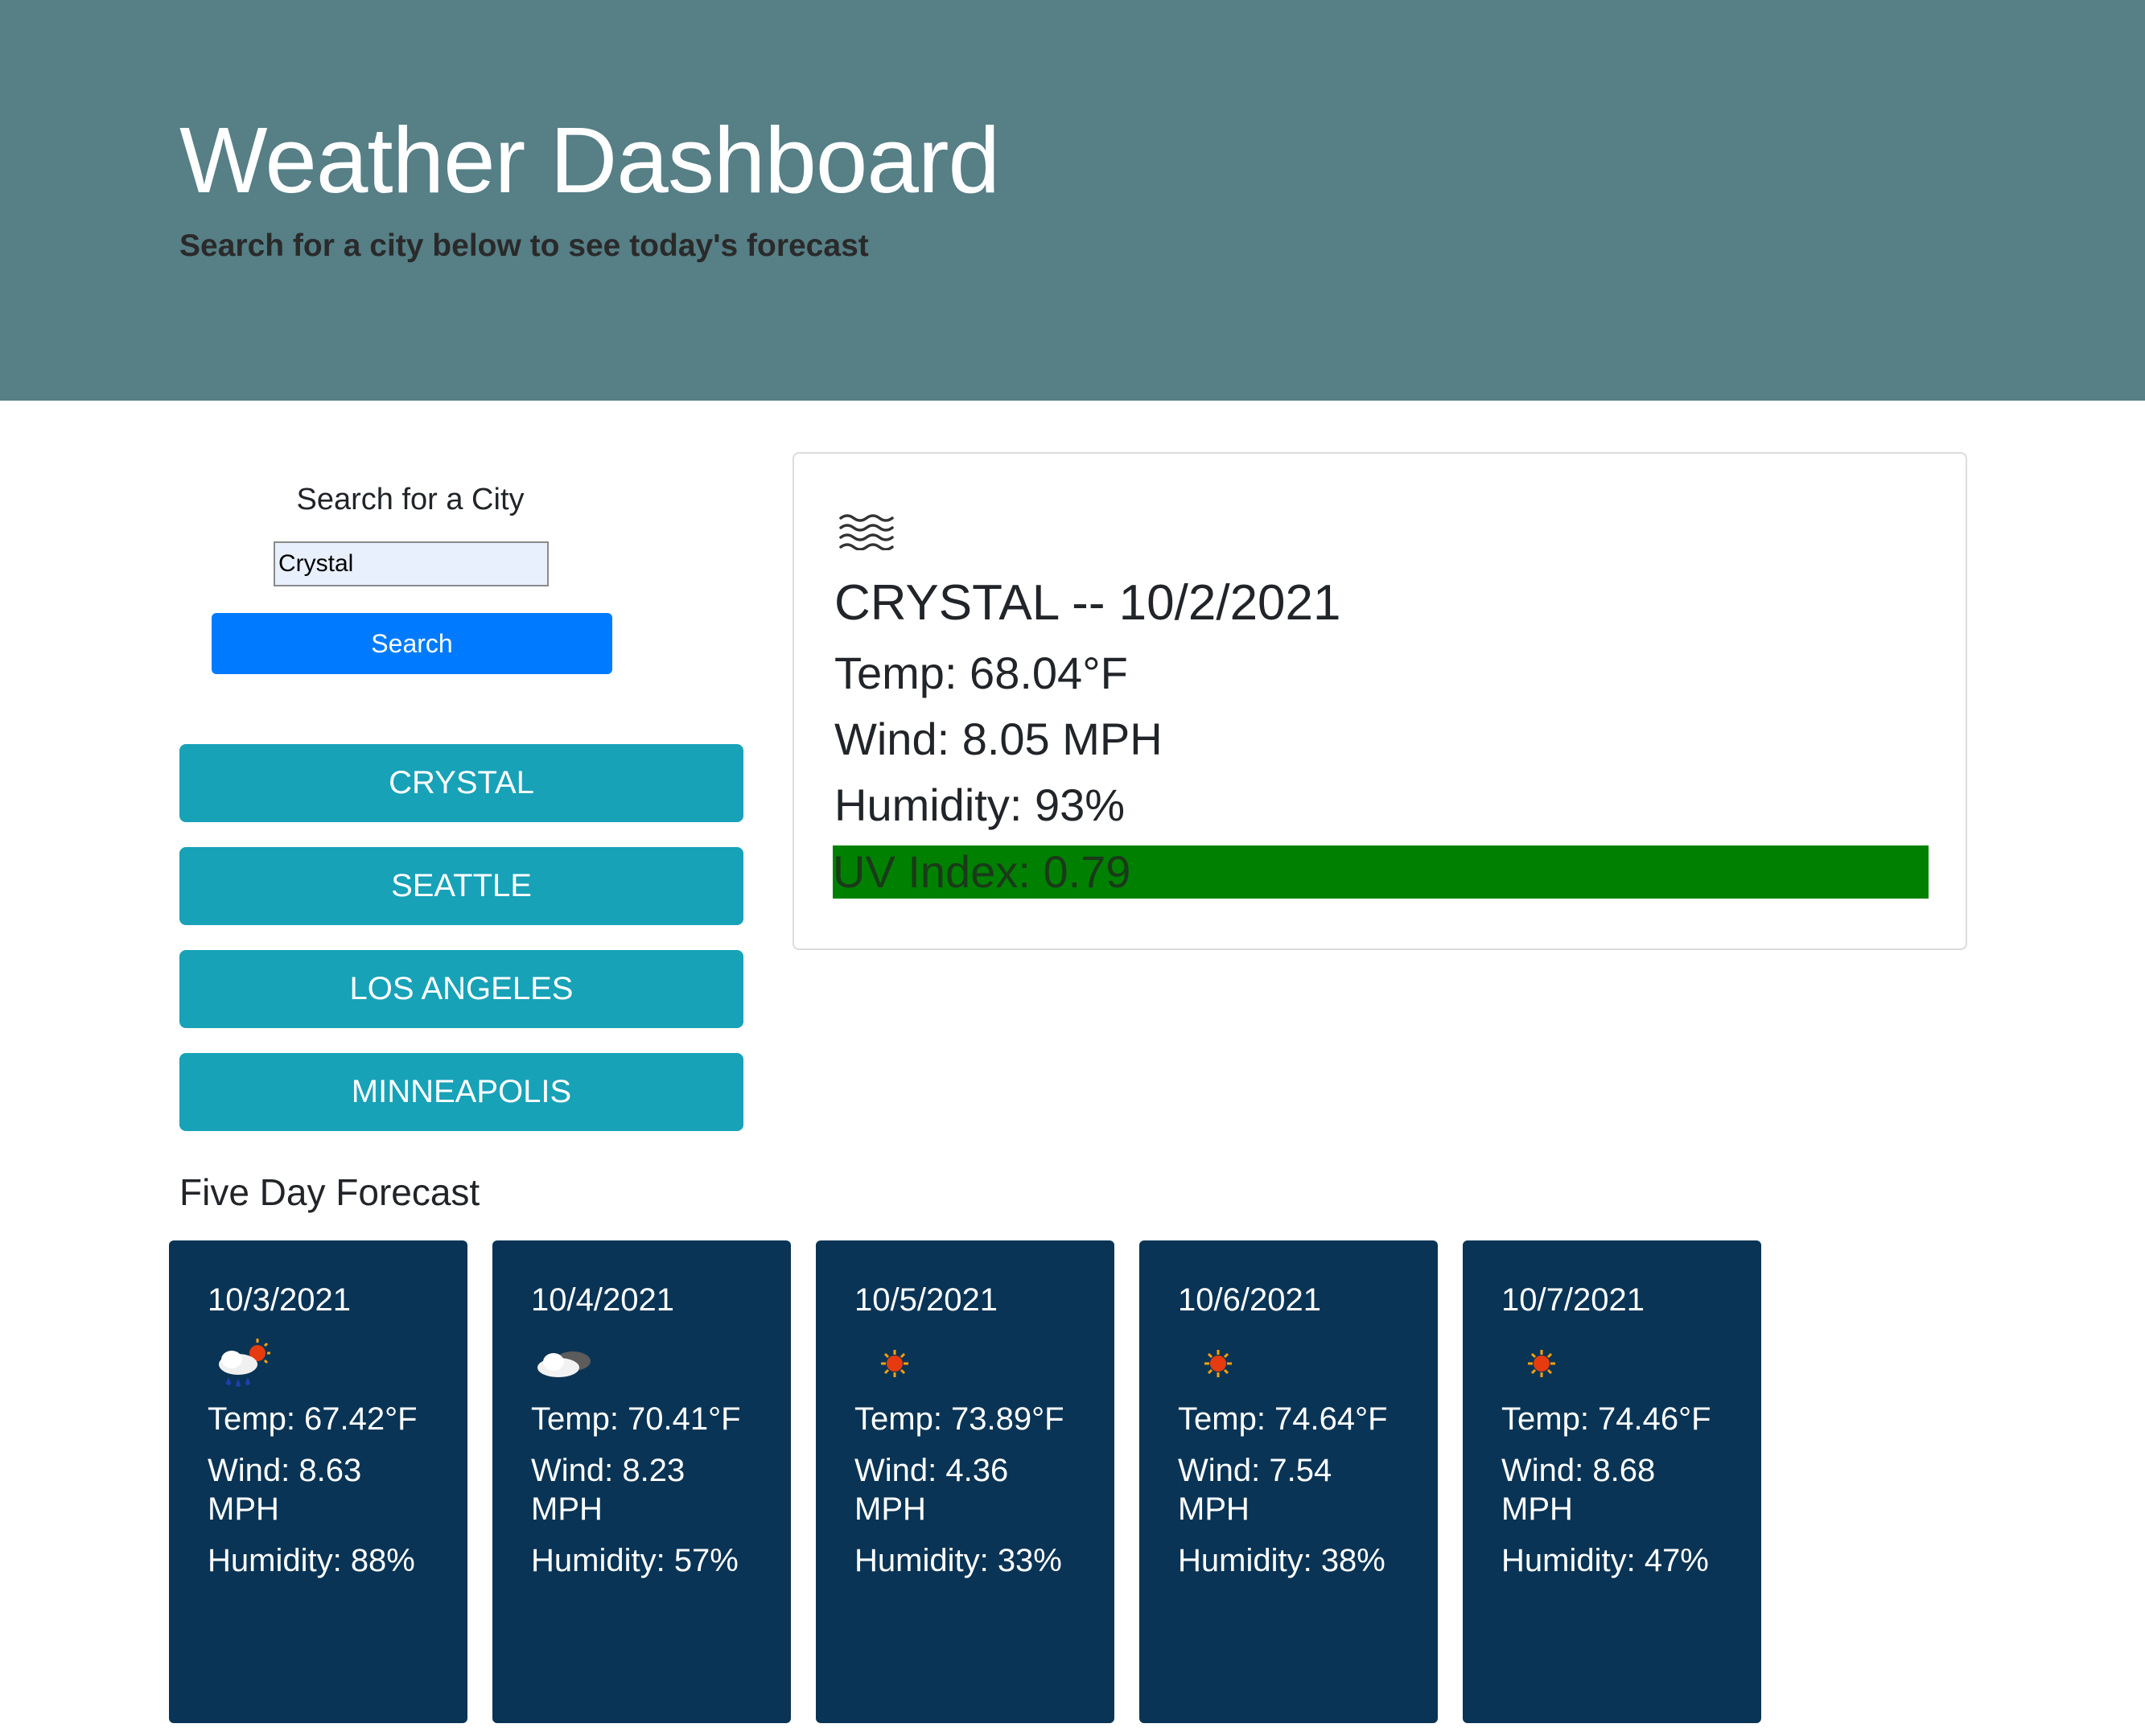  I want to click on forecast-date: 10/6/2021, so click(1249, 1300).